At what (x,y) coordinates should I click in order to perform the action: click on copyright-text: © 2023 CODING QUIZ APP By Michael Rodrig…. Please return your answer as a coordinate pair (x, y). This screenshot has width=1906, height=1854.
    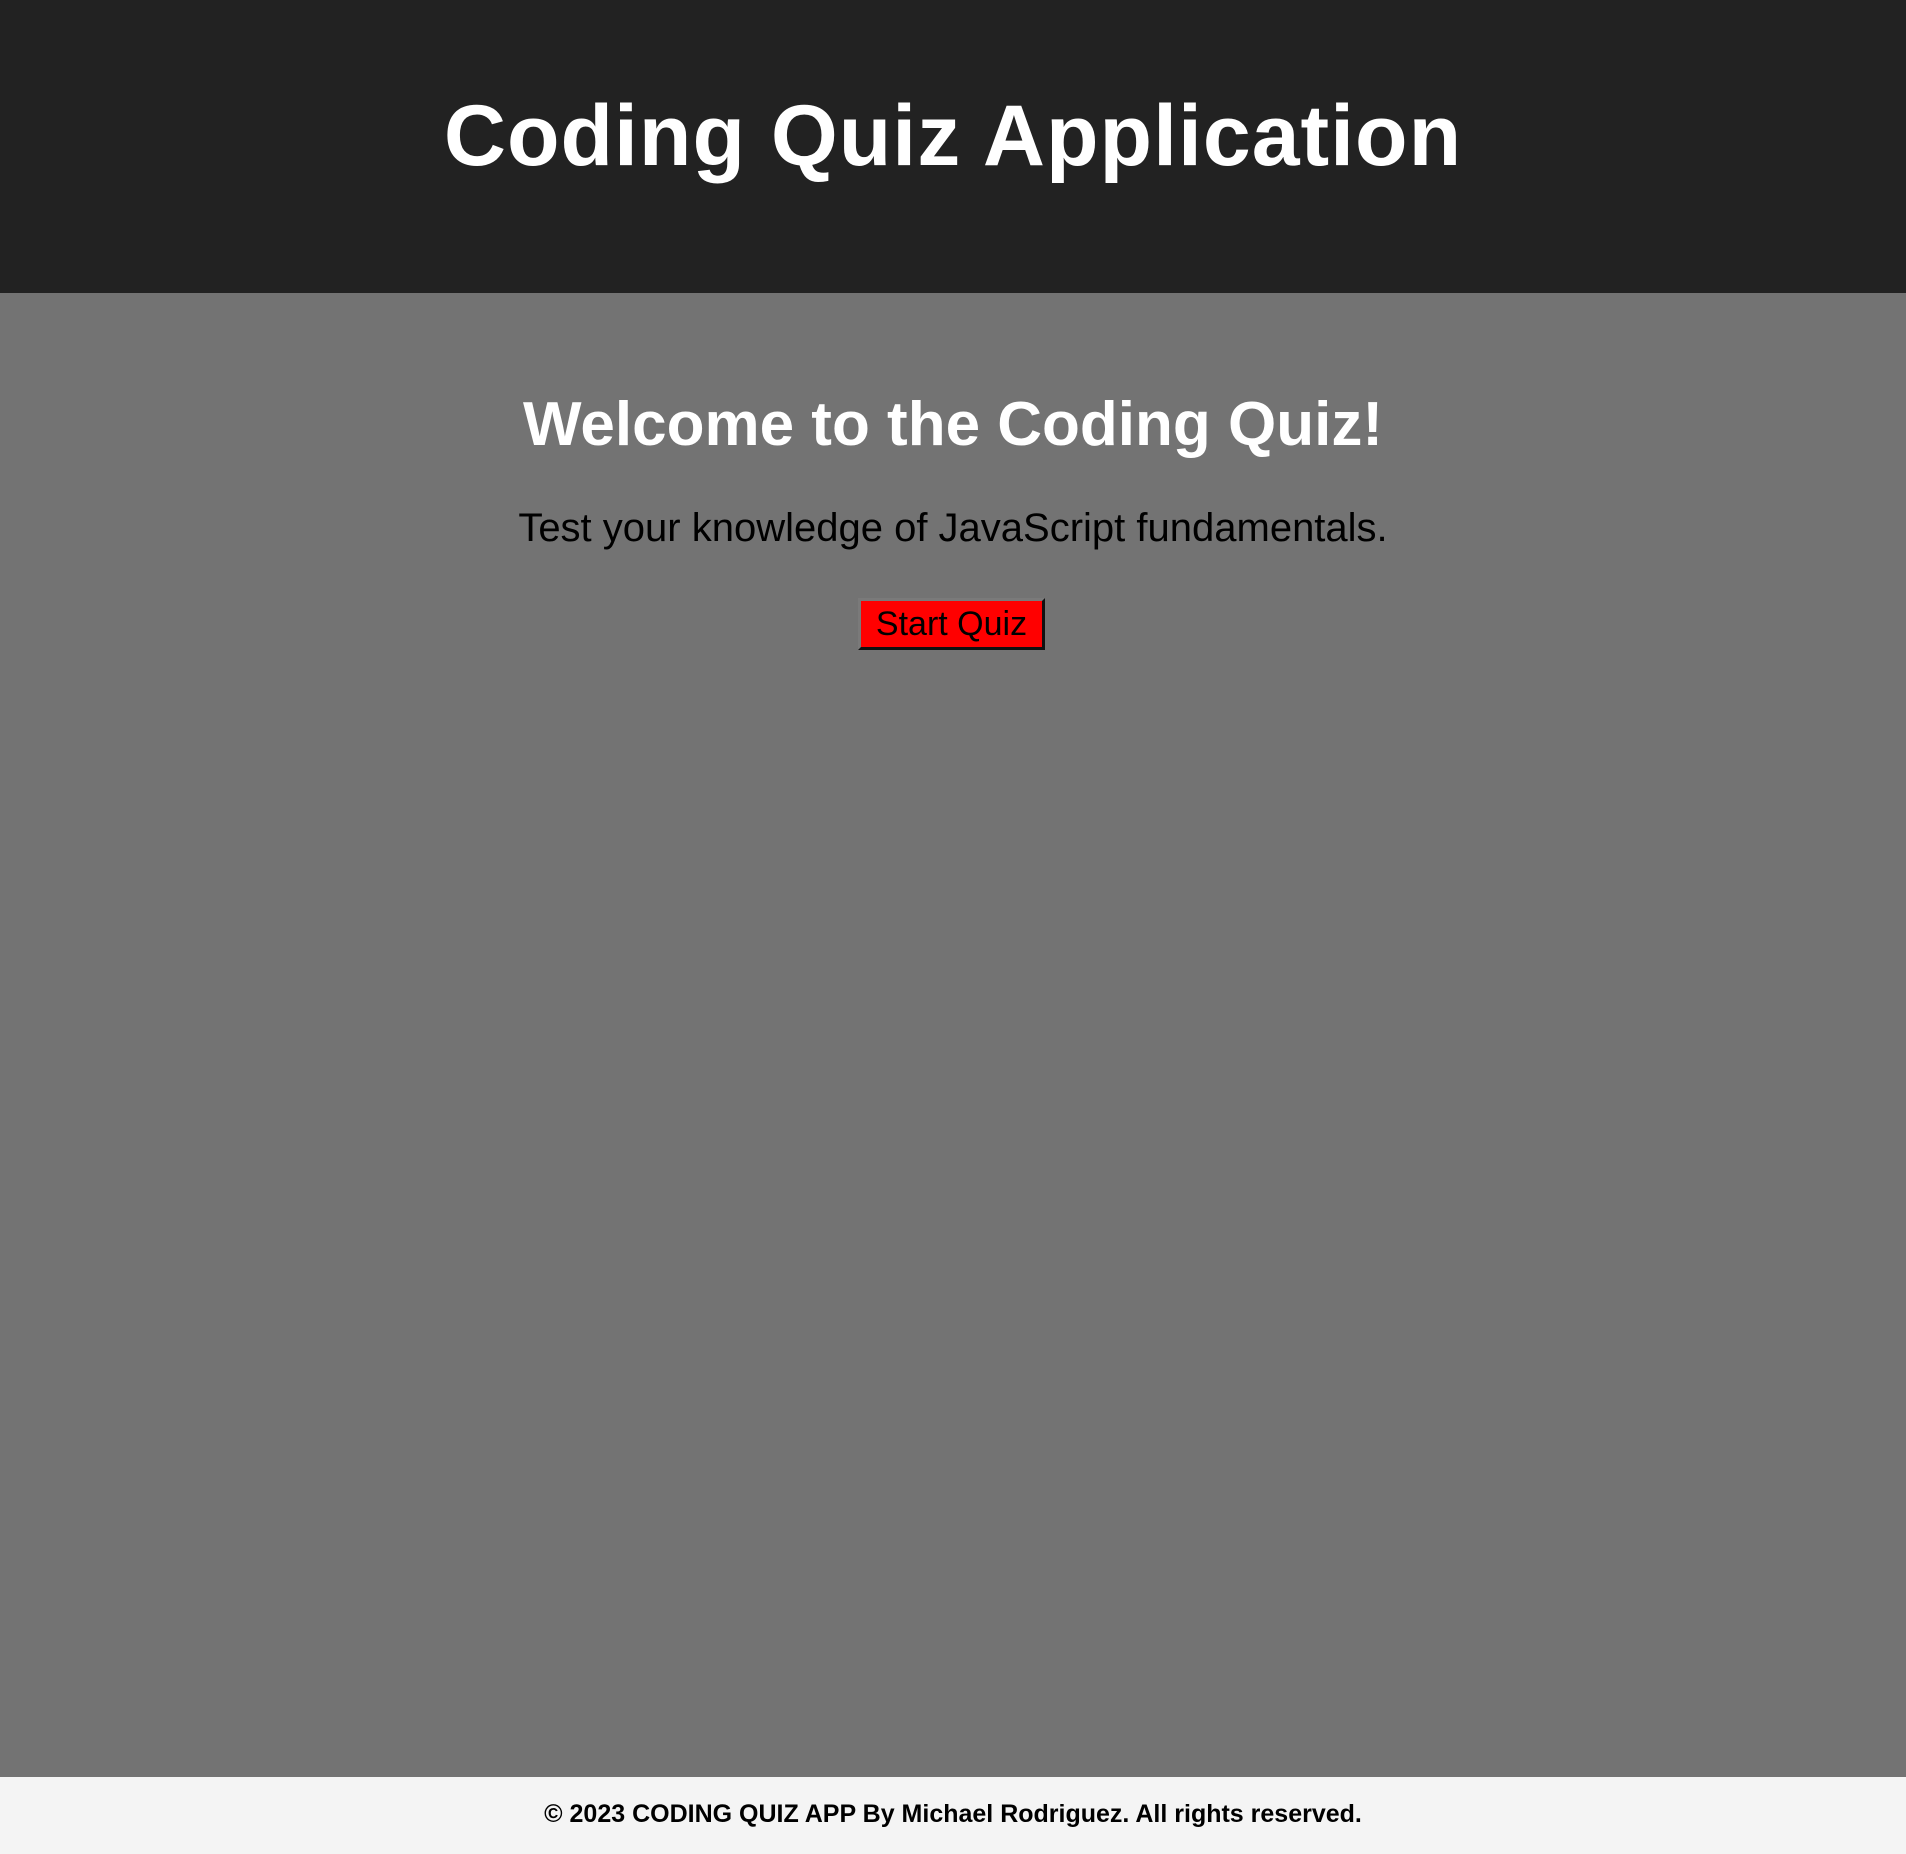
    Looking at the image, I should click on (953, 1814).